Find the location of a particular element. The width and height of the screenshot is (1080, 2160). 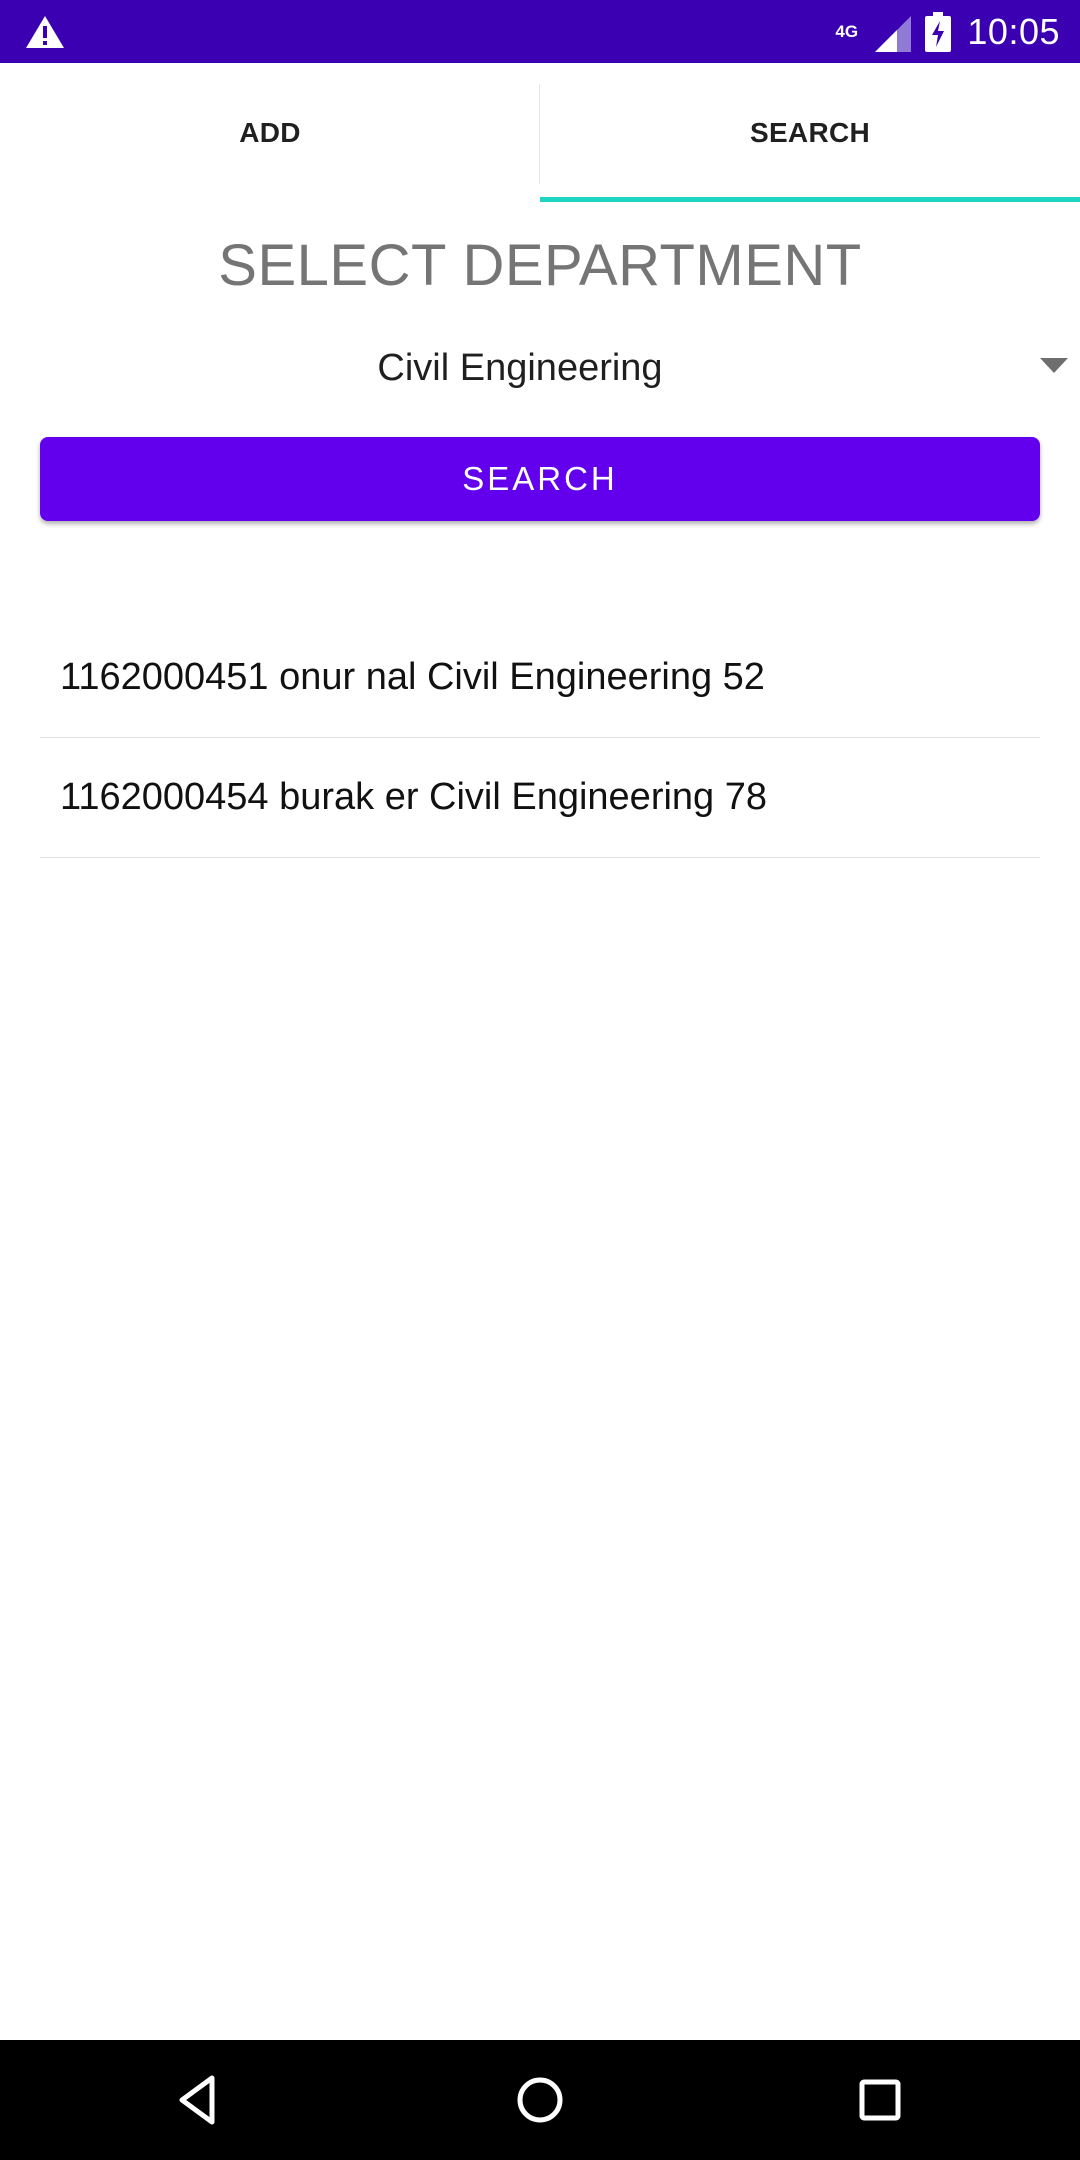

dropdown-arrow-icon is located at coordinates (1054, 365).